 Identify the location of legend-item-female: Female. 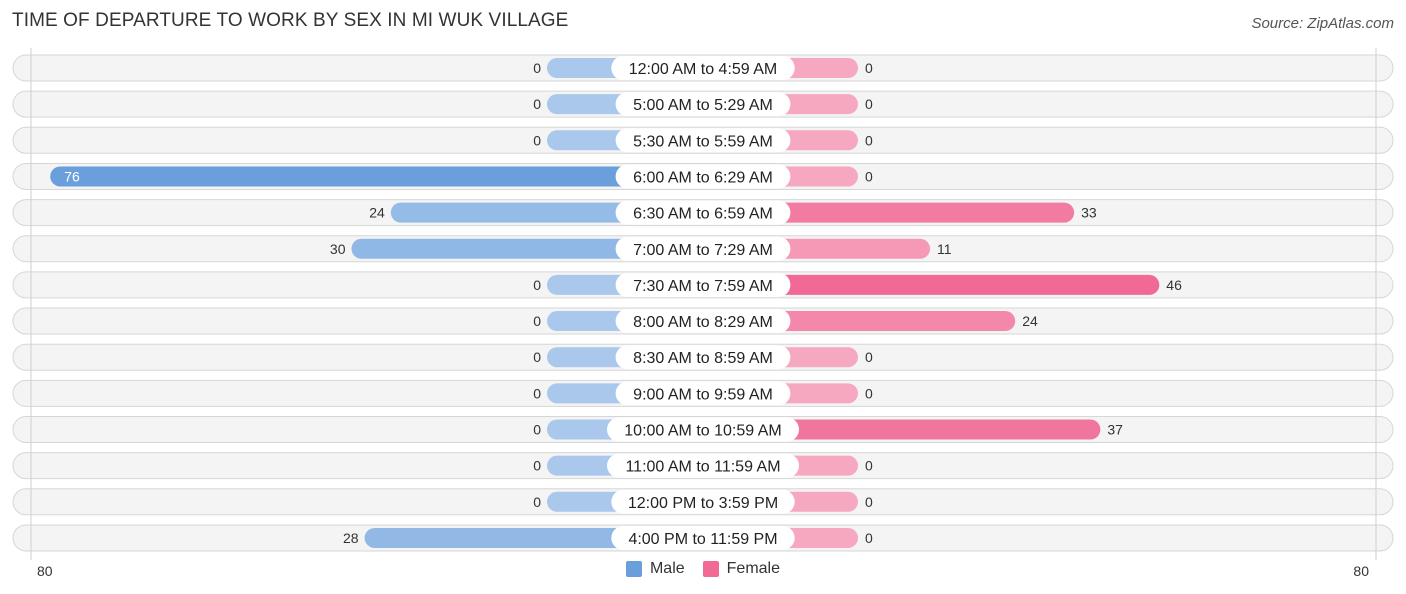
(741, 569).